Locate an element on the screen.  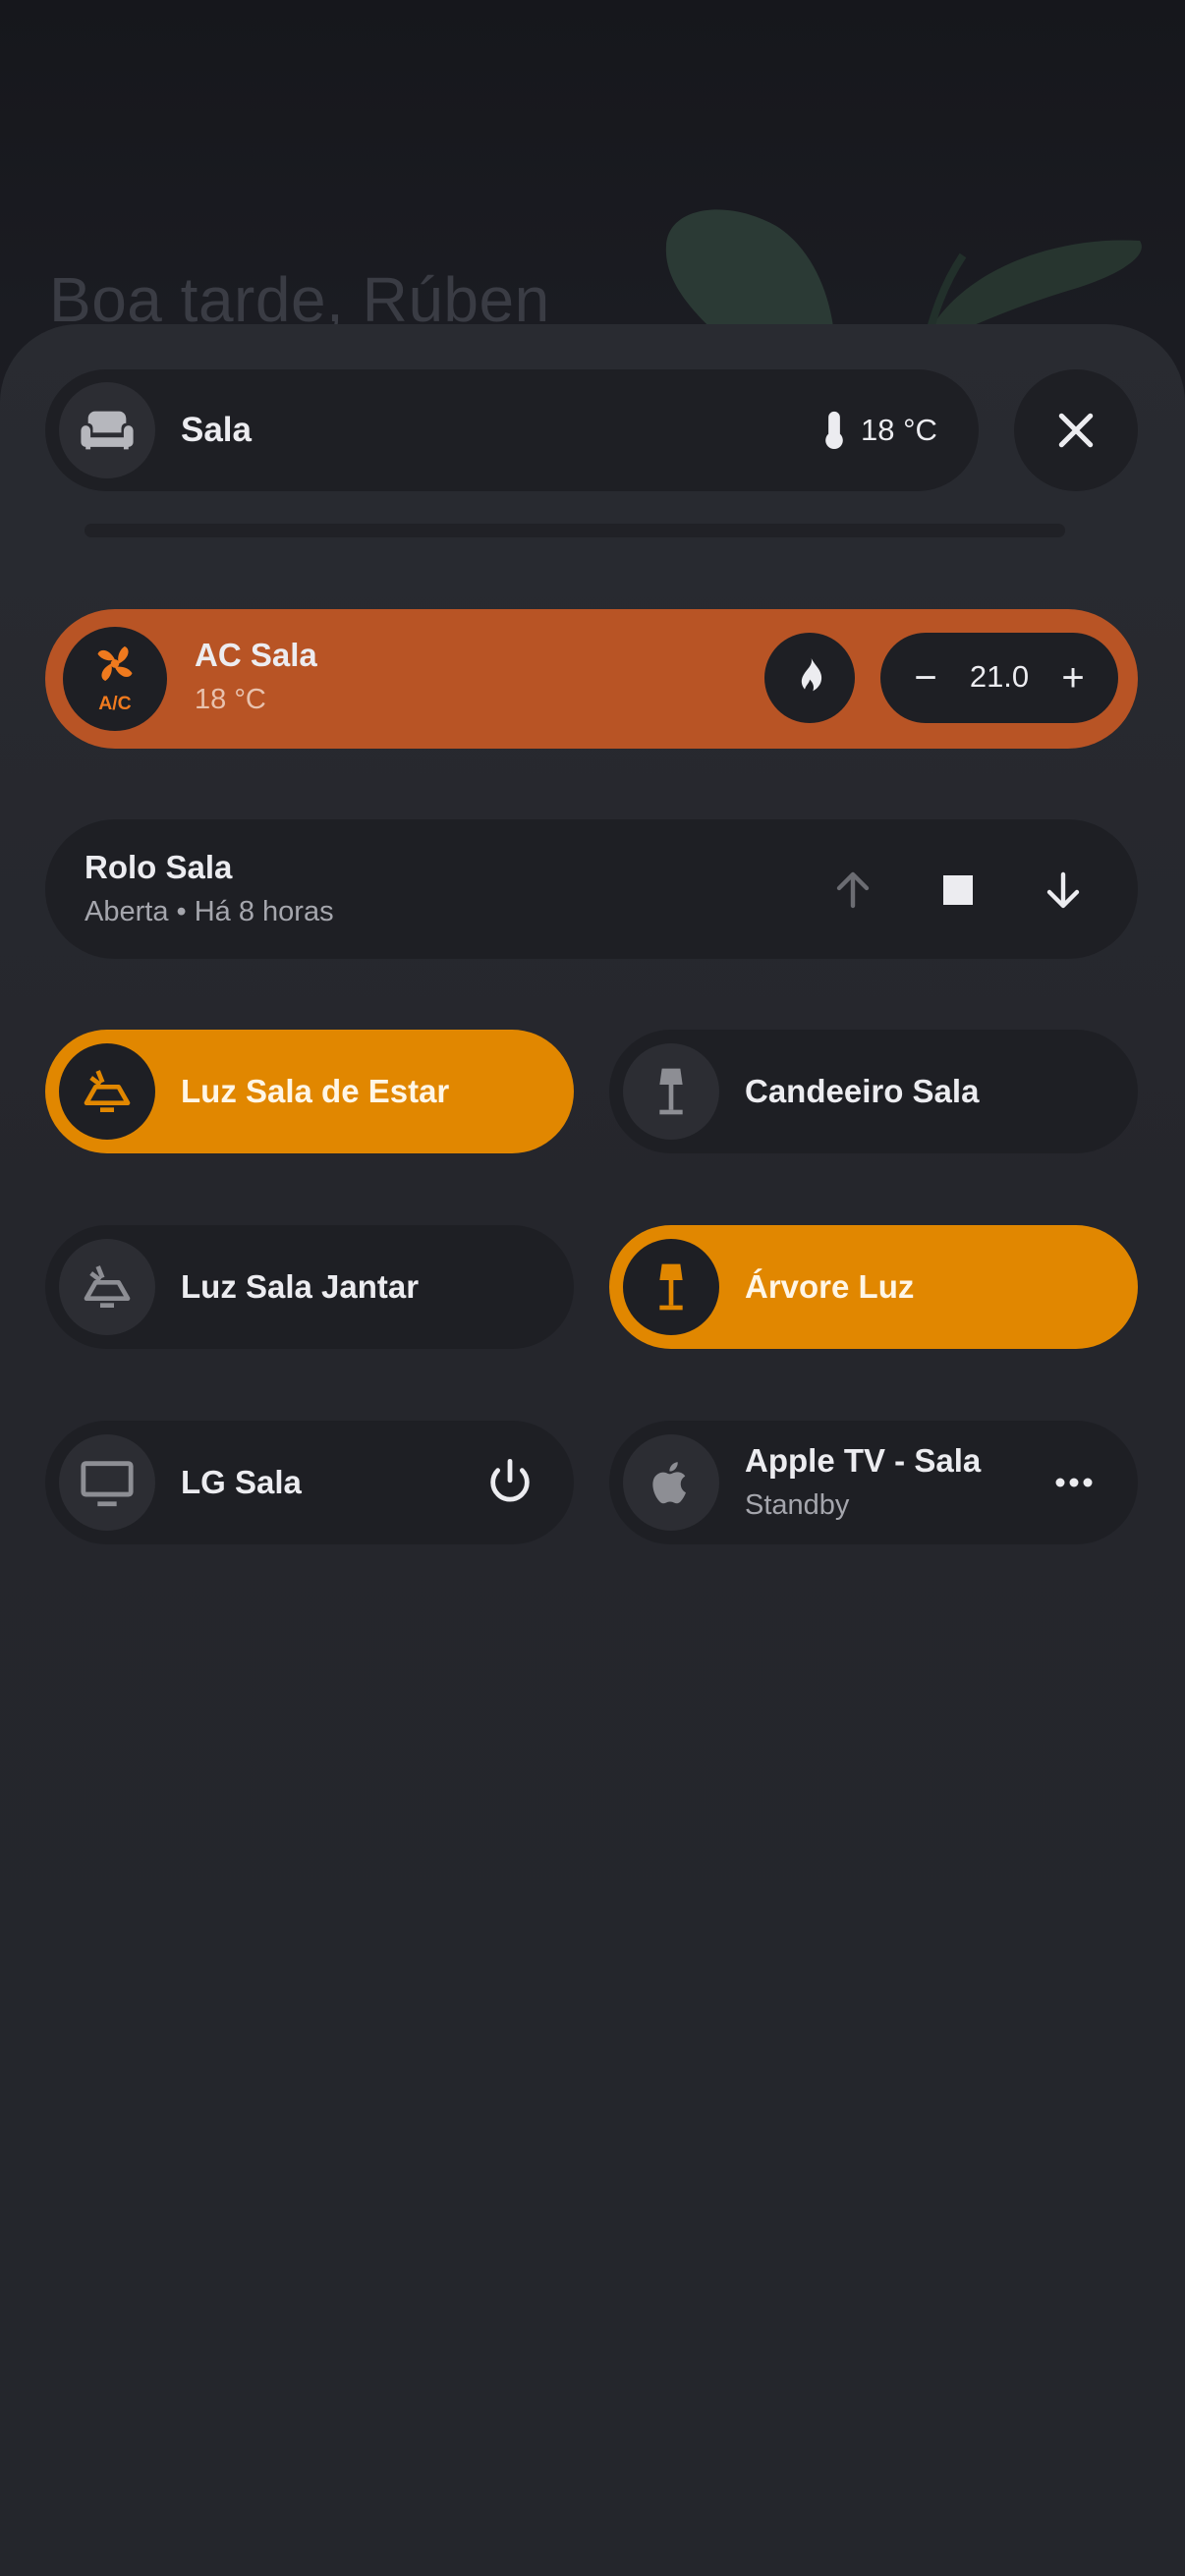
cover-open-button is located at coordinates (853, 890).